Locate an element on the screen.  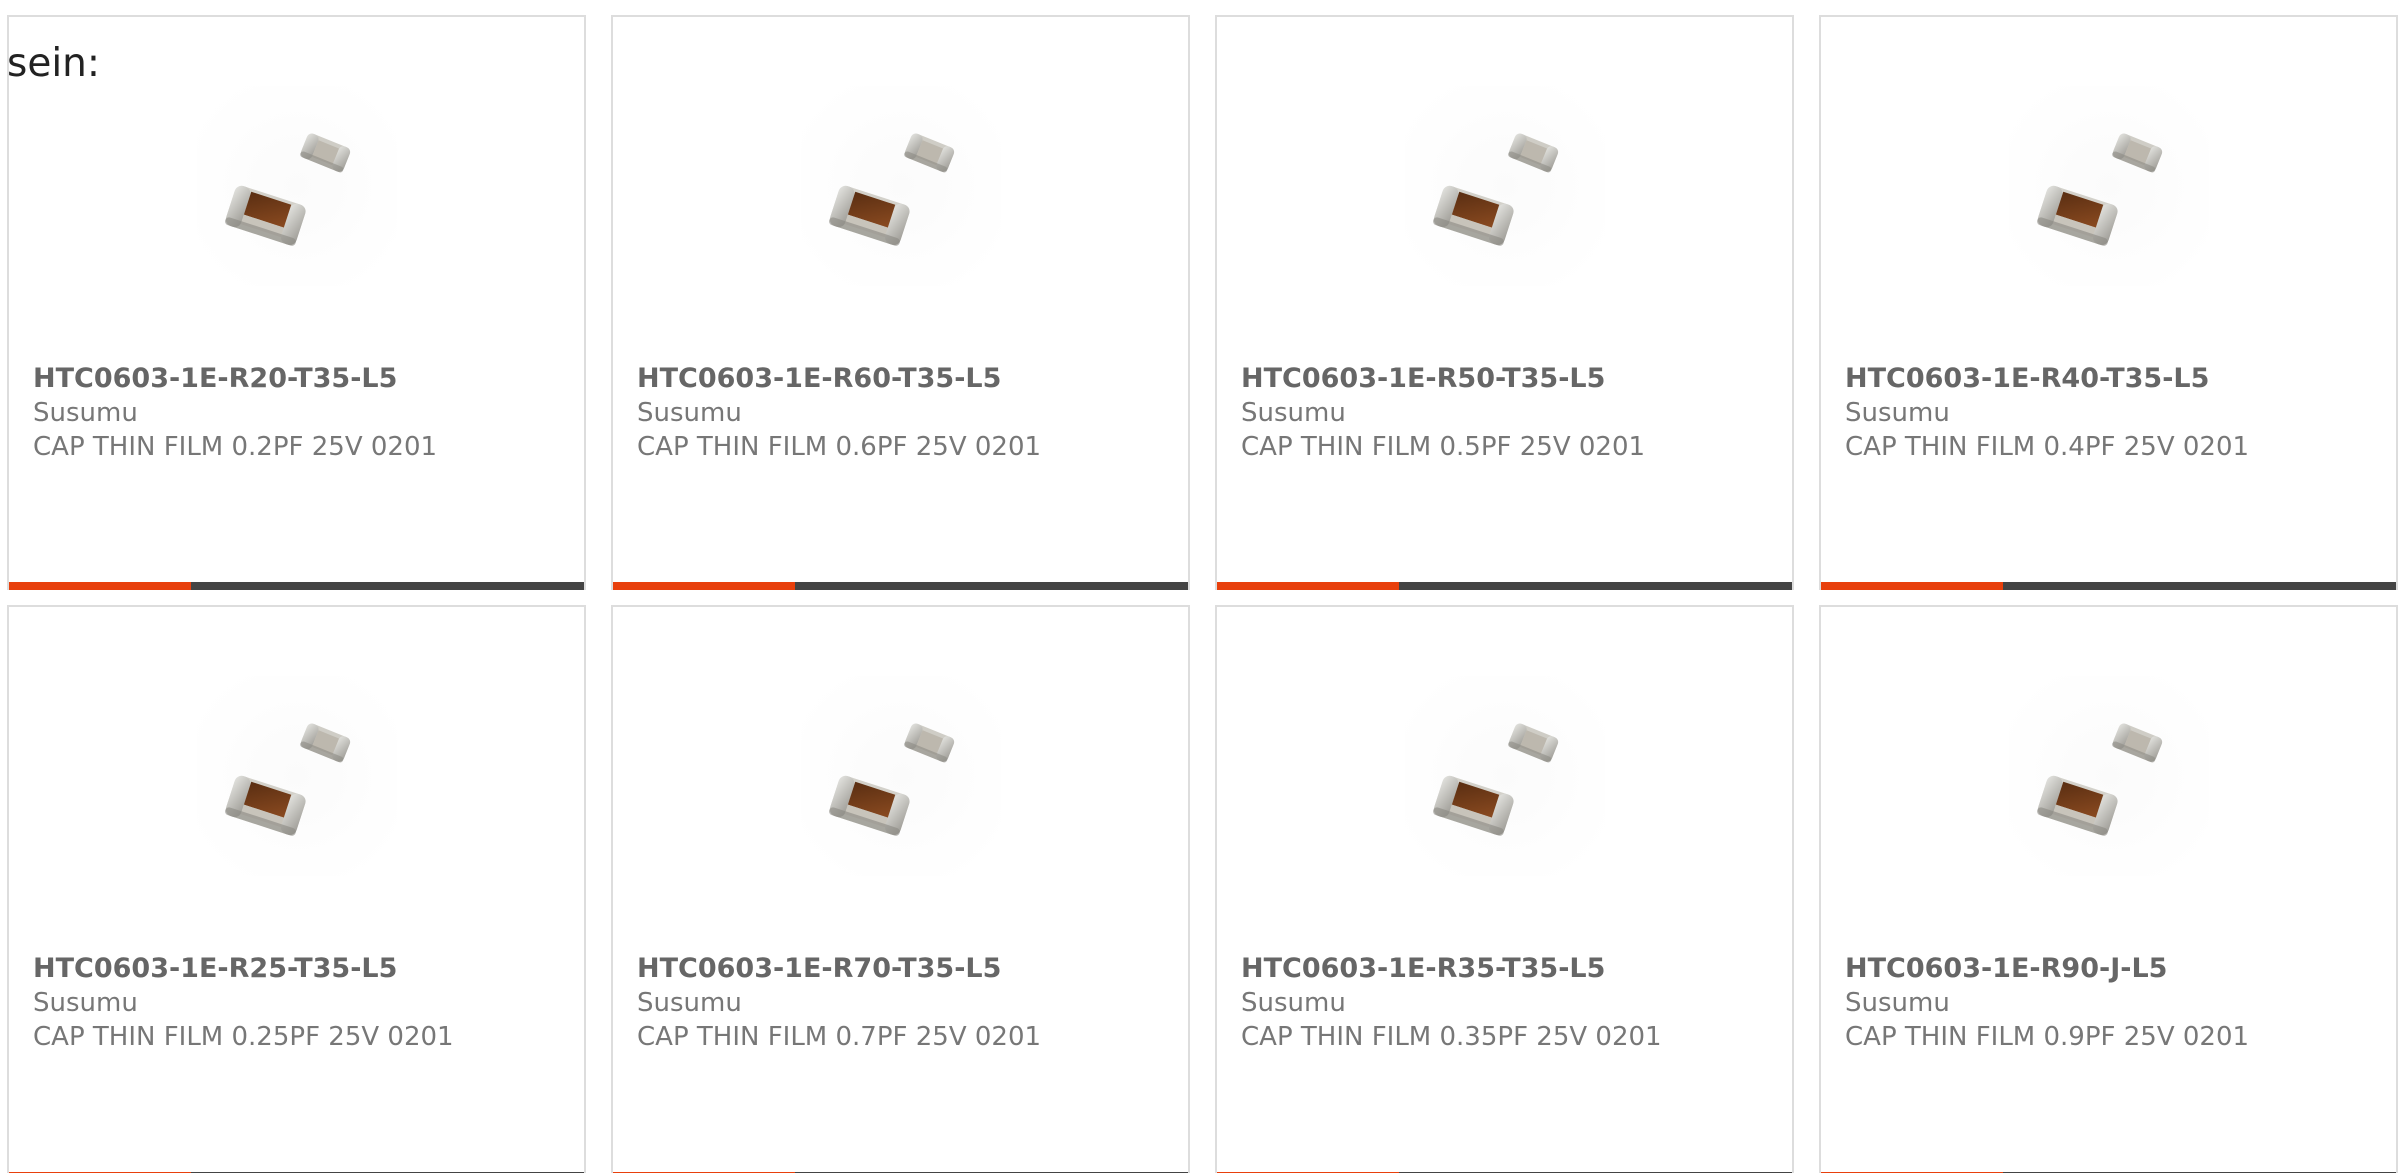
part-number-link: HTC0603-1E-R40-T35-L5 is located at coordinates (2115, 379).